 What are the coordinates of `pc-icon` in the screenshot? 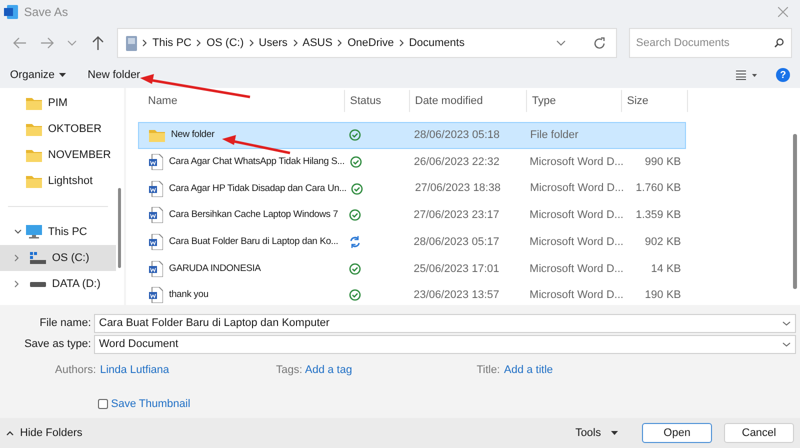 It's located at (132, 43).